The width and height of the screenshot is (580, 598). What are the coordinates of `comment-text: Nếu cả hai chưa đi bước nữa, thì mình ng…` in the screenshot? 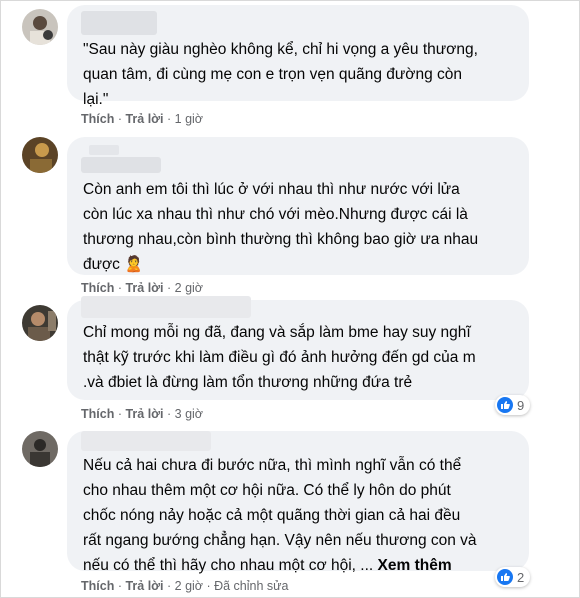 It's located at (280, 515).